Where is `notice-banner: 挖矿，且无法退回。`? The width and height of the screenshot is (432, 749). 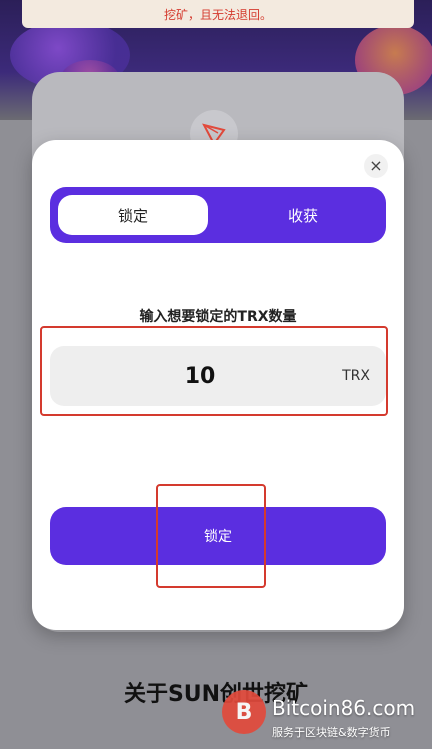 notice-banner: 挖矿，且无法退回。 is located at coordinates (218, 14).